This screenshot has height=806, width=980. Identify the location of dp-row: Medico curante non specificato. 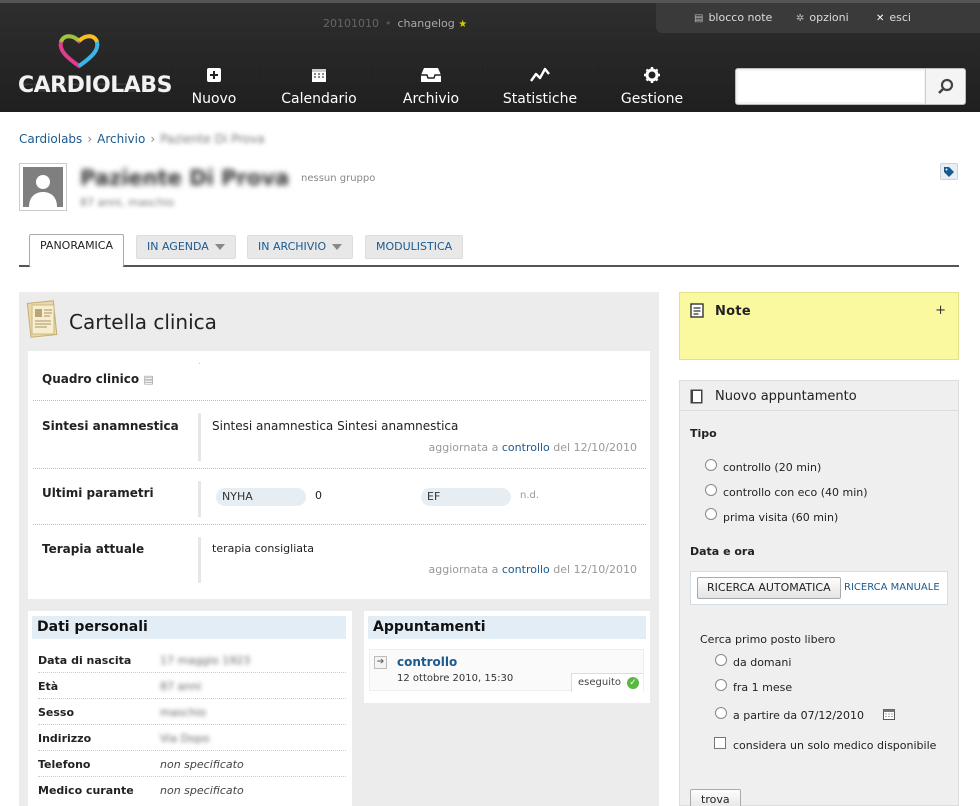
(141, 790).